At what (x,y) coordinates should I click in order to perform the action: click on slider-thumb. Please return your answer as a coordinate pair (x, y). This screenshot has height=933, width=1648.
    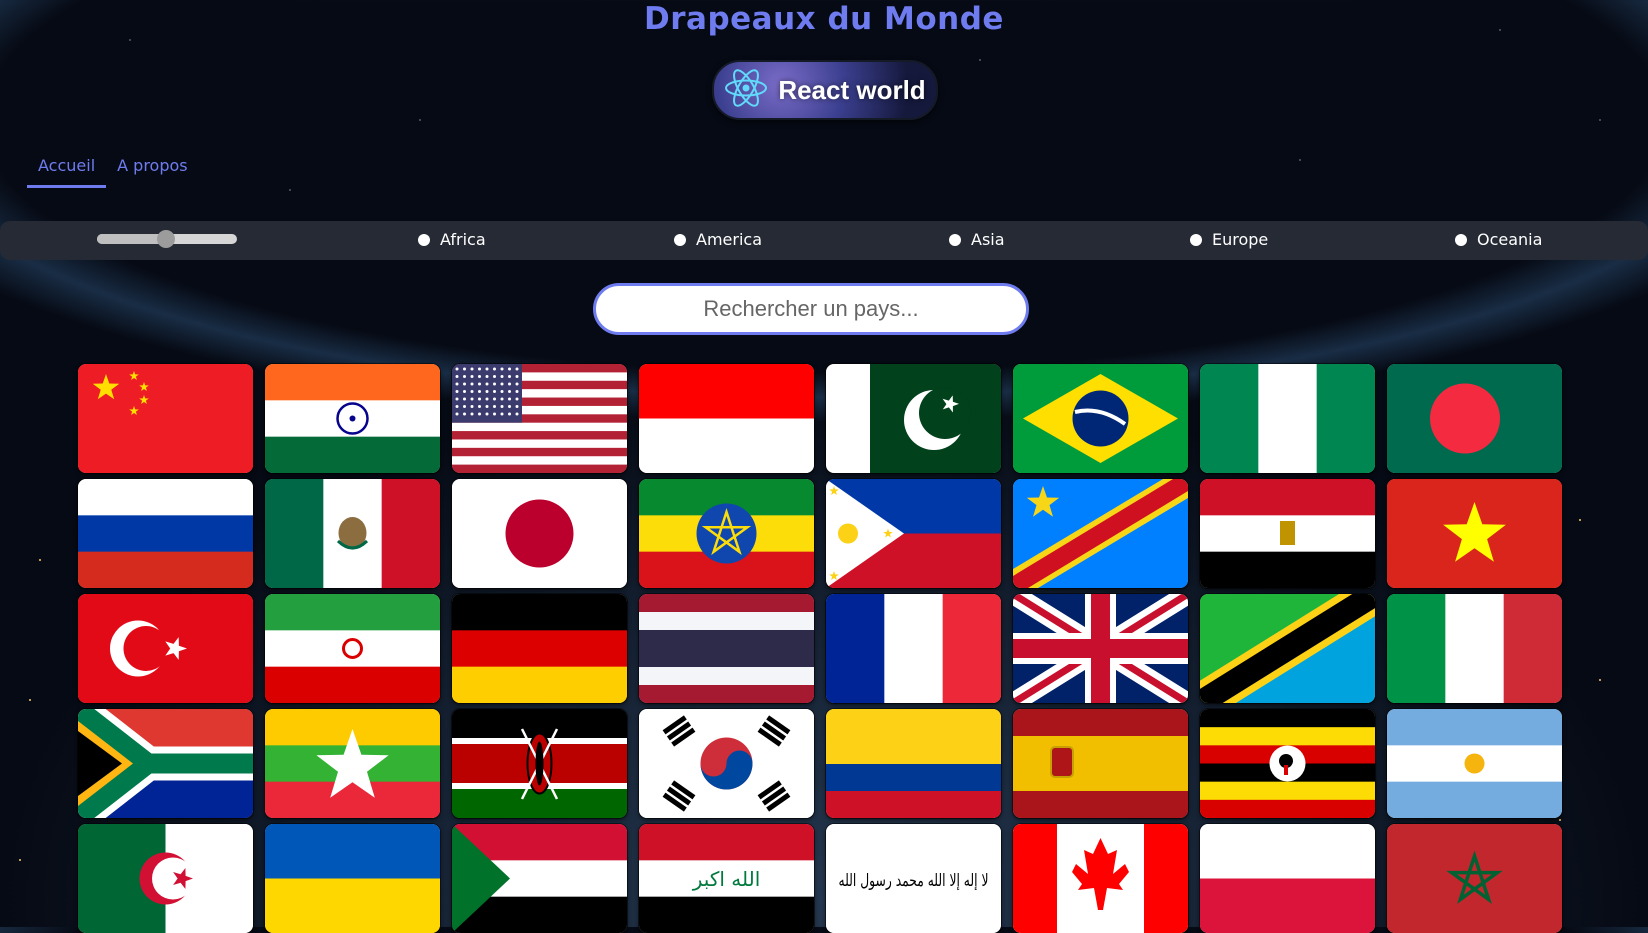
    Looking at the image, I should click on (166, 239).